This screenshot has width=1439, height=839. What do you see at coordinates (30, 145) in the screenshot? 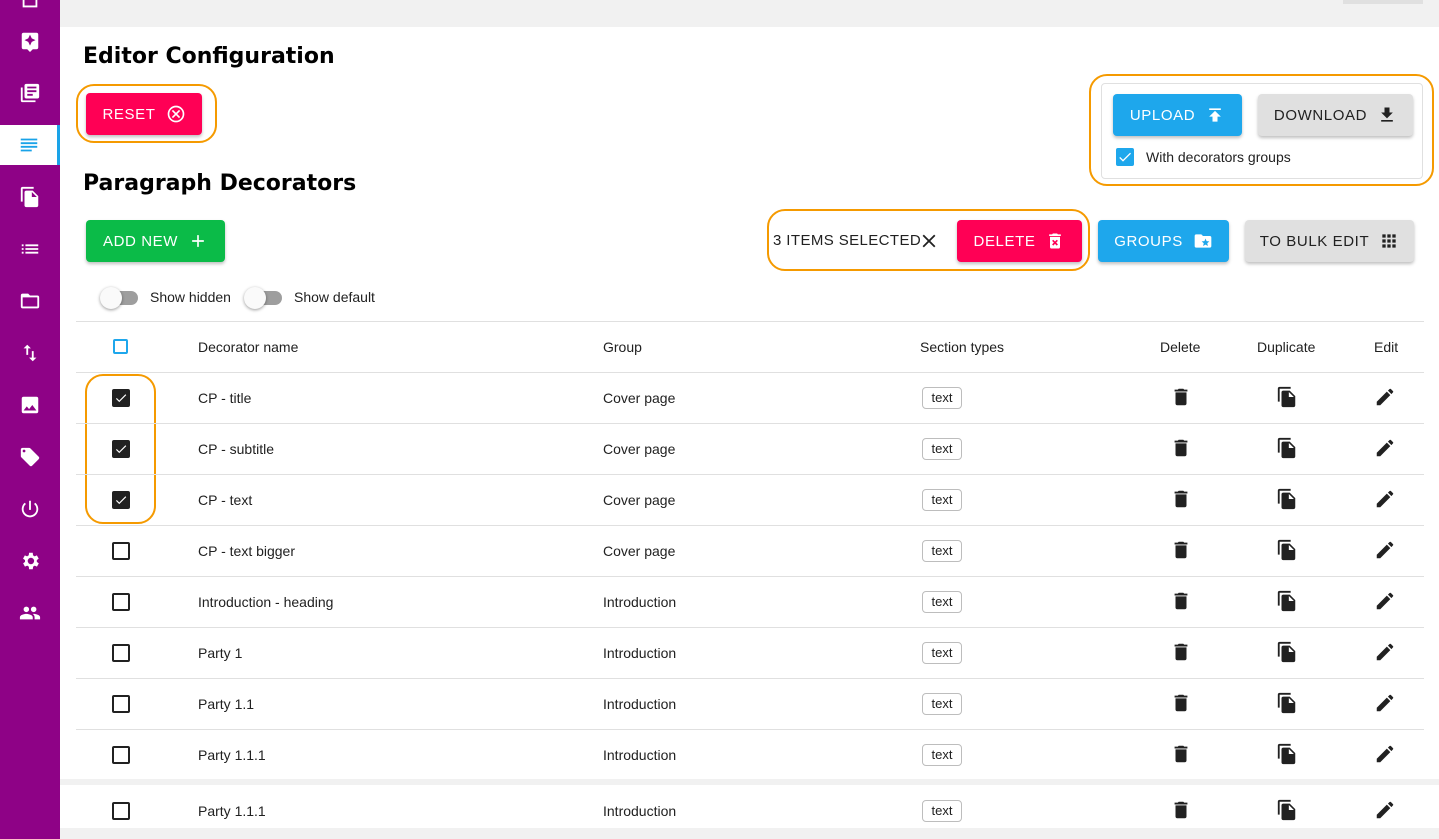
I see `sidebar-item-paragraph` at bounding box center [30, 145].